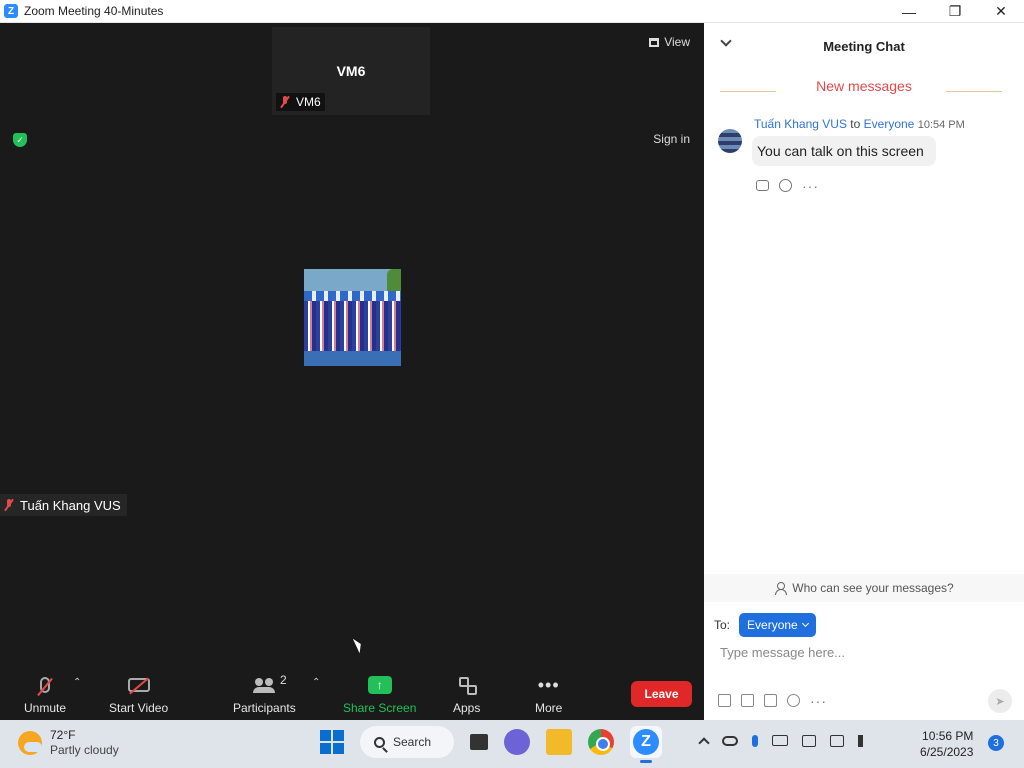 The width and height of the screenshot is (1024, 768). I want to click on apps-button: Apps, so click(466, 694).